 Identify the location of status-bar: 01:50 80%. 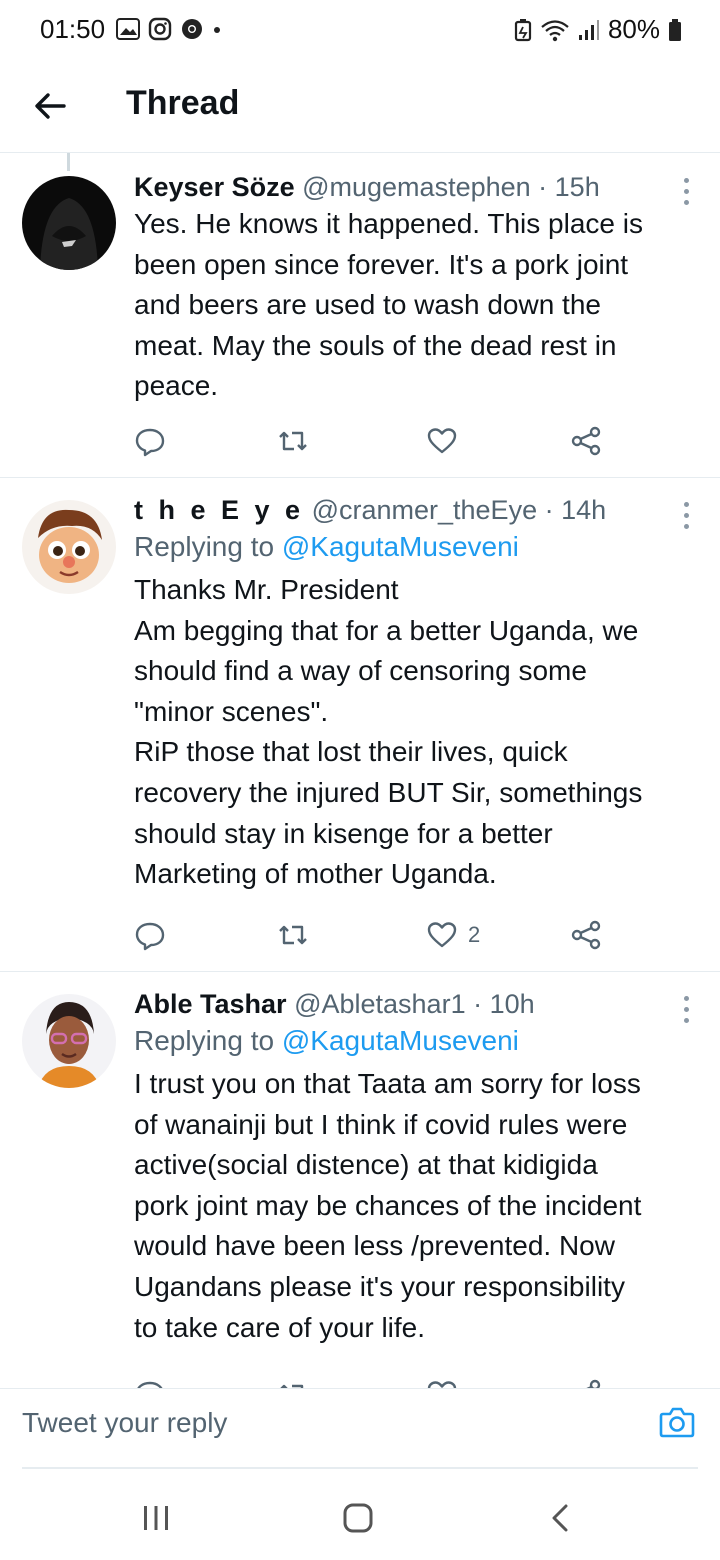
(360, 30).